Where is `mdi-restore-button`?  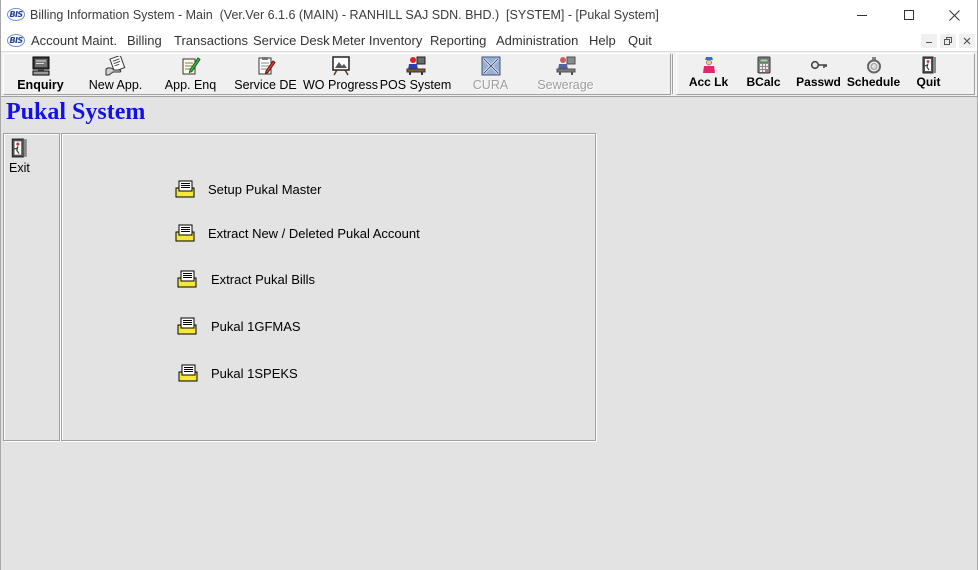 mdi-restore-button is located at coordinates (948, 41).